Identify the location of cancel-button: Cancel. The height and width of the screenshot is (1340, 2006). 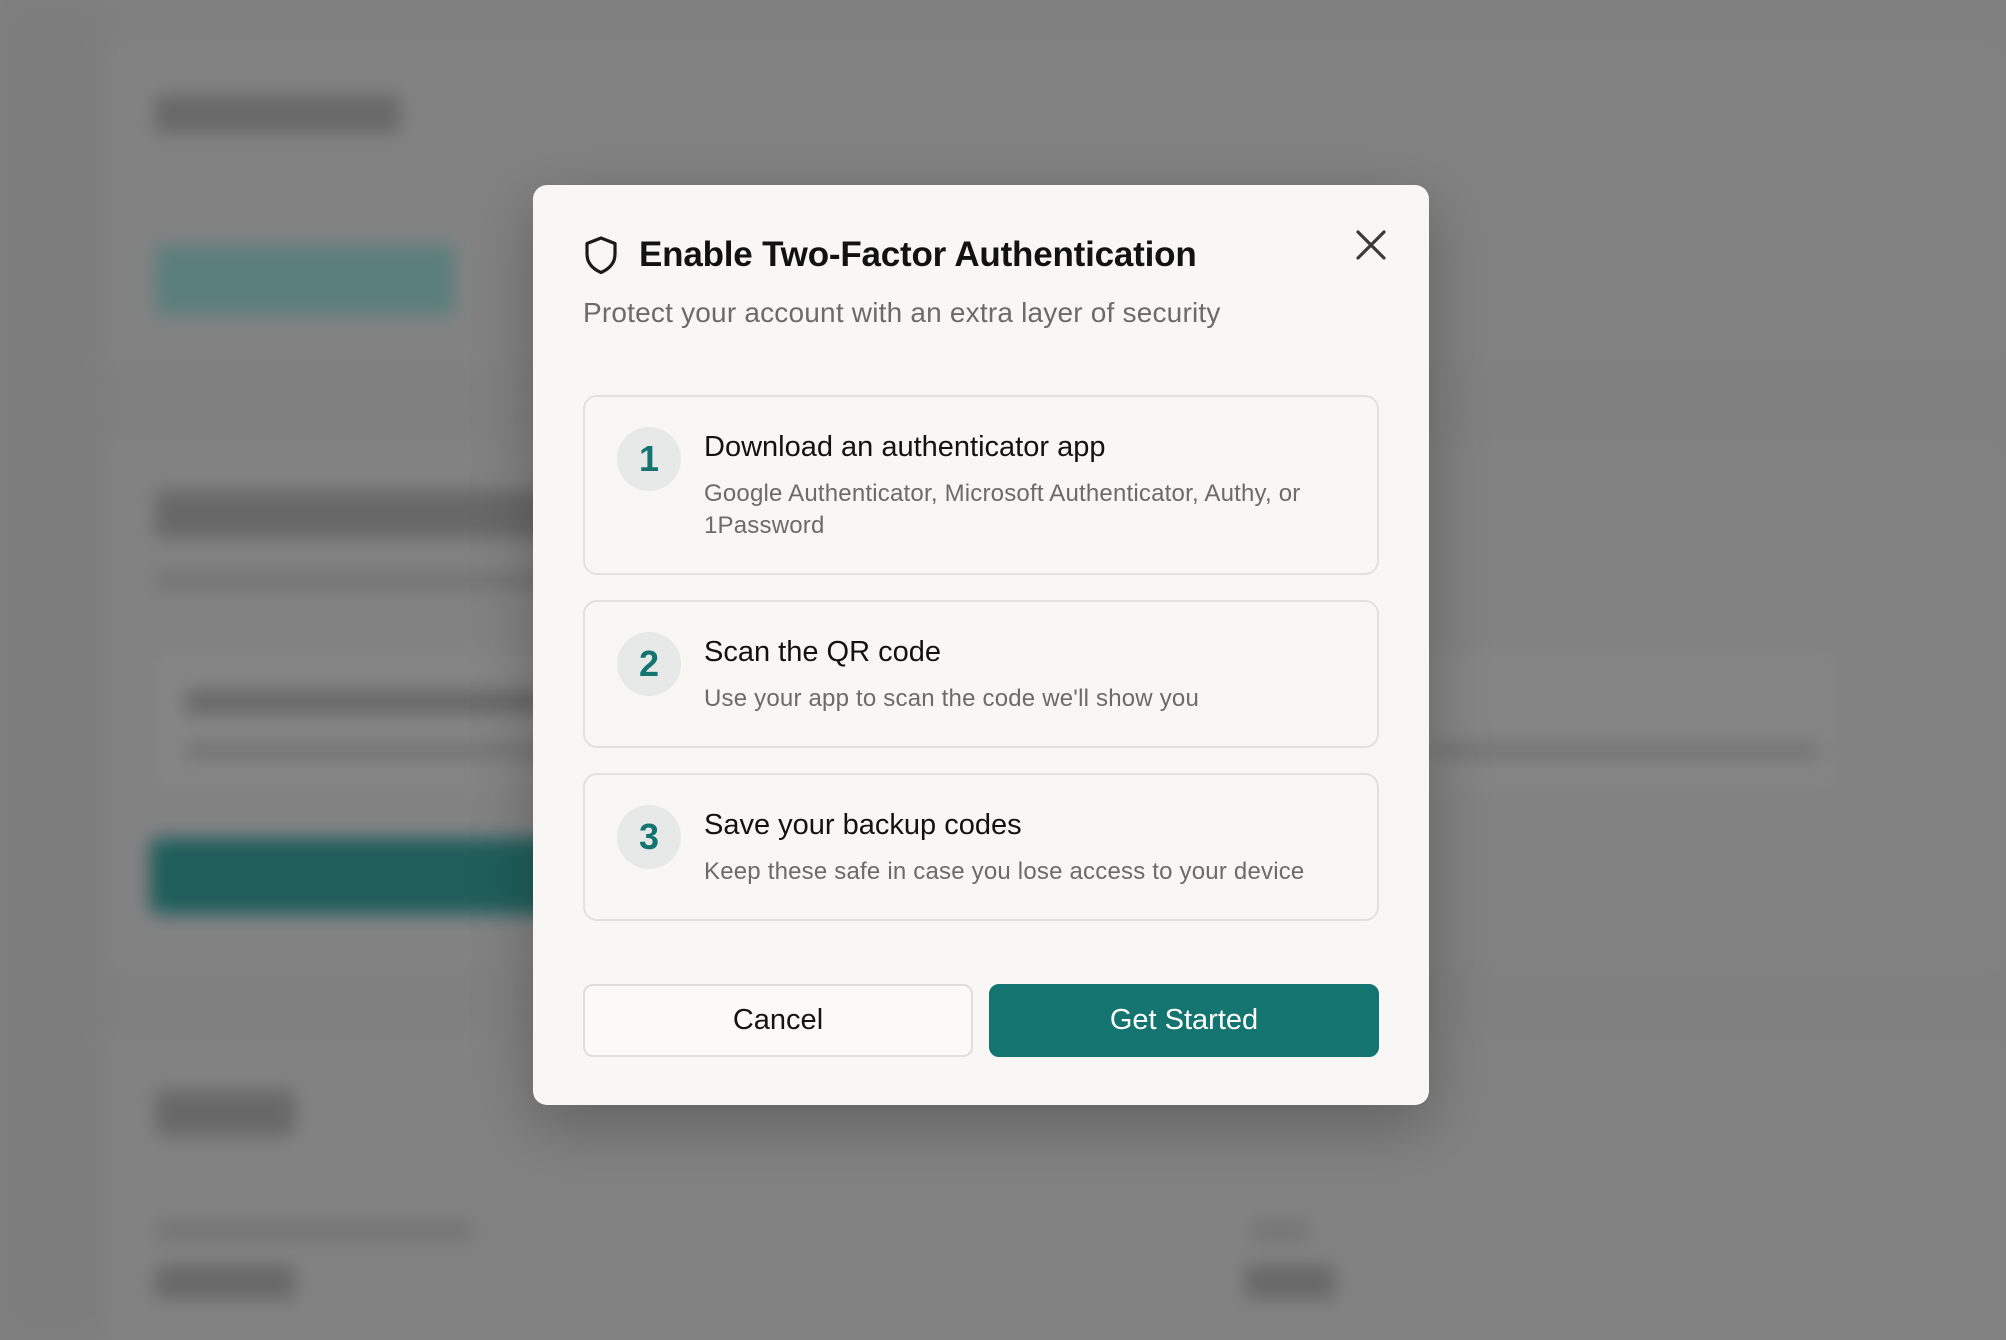
(778, 1020).